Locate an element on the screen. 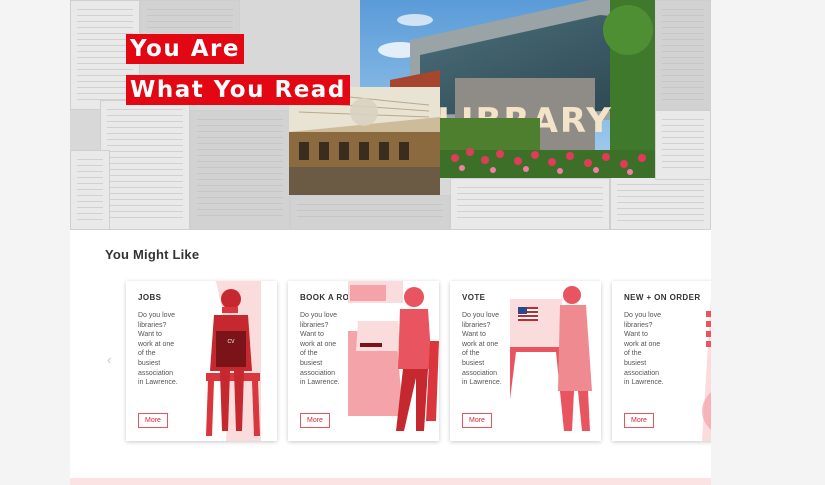  carousel-prev-icon: ‹ is located at coordinates (109, 359).